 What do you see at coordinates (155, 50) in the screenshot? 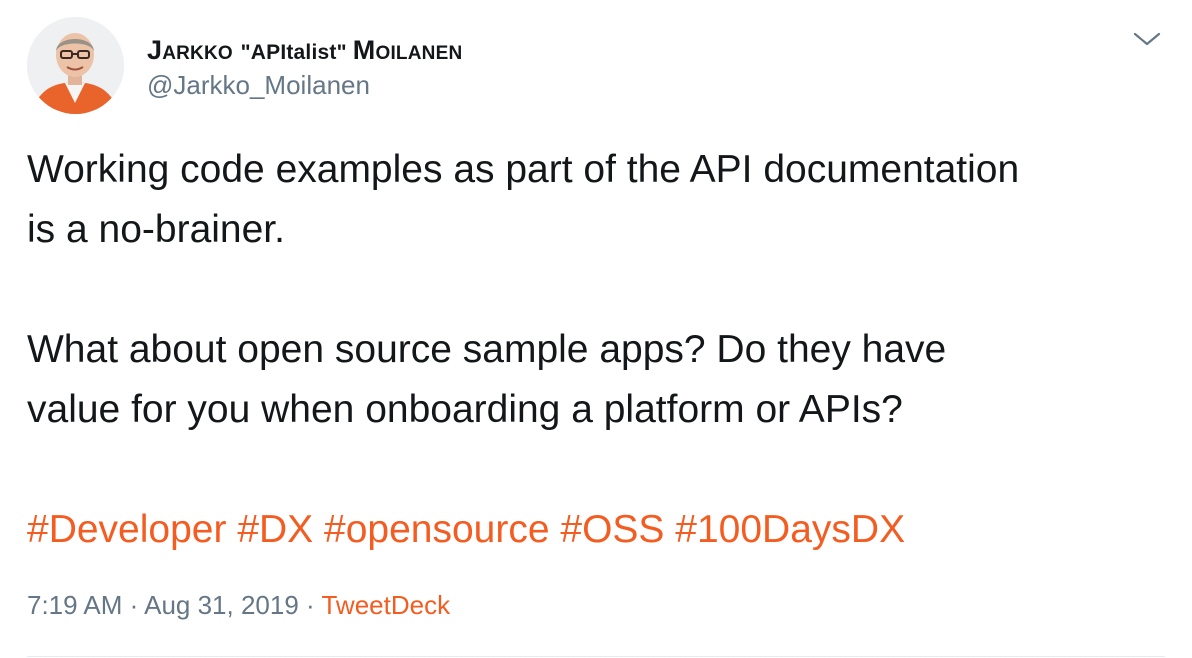
I see `author-name-initial: J` at bounding box center [155, 50].